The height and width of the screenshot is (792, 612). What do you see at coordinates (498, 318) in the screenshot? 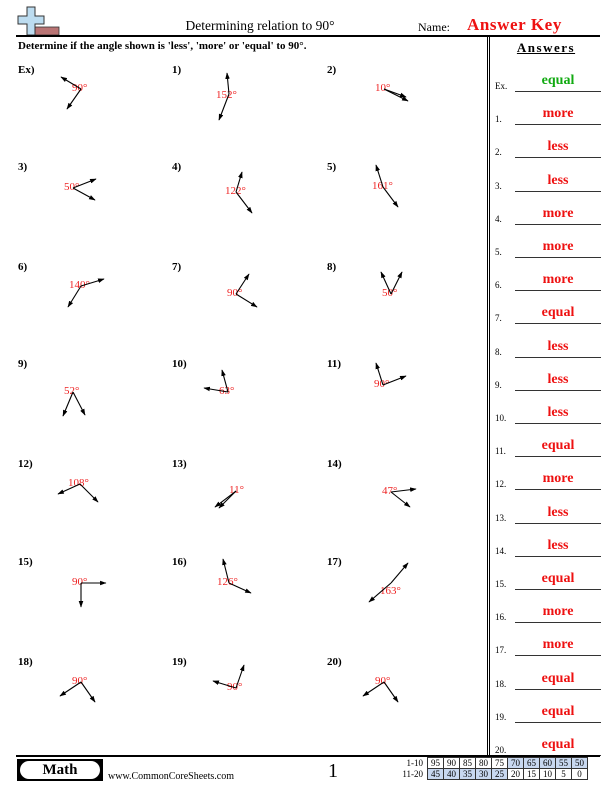
I see `answer-number: 7.` at bounding box center [498, 318].